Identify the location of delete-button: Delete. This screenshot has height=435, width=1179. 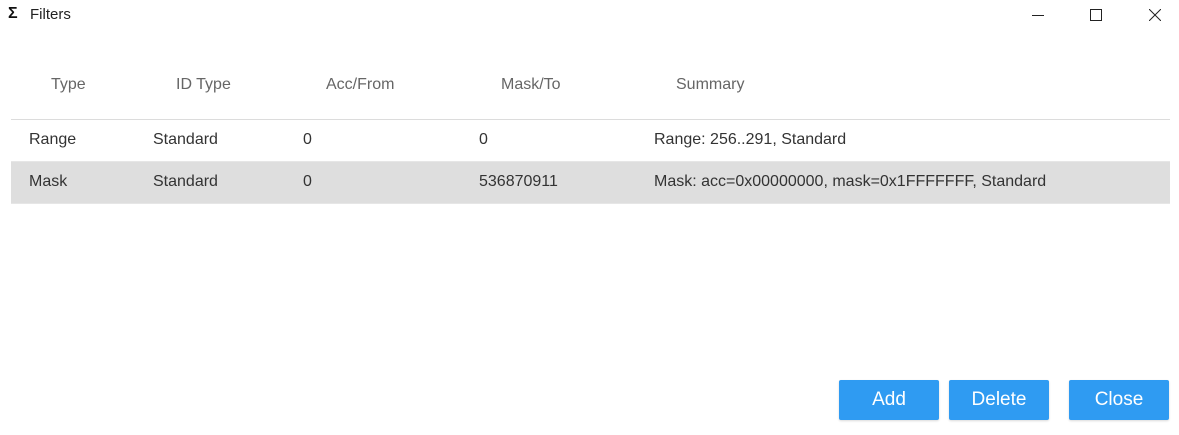
(999, 400).